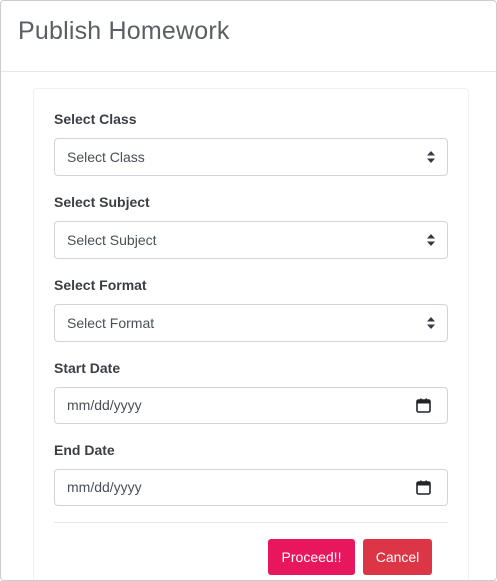  What do you see at coordinates (111, 323) in the screenshot?
I see `select-format-value: Select Format` at bounding box center [111, 323].